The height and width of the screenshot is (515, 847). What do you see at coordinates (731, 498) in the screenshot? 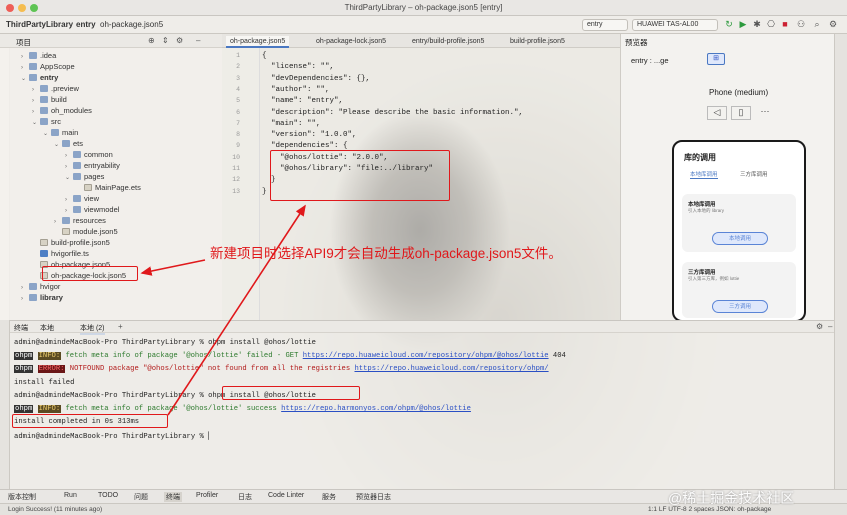
I see `watermark: @稀土掘金技术社区` at bounding box center [731, 498].